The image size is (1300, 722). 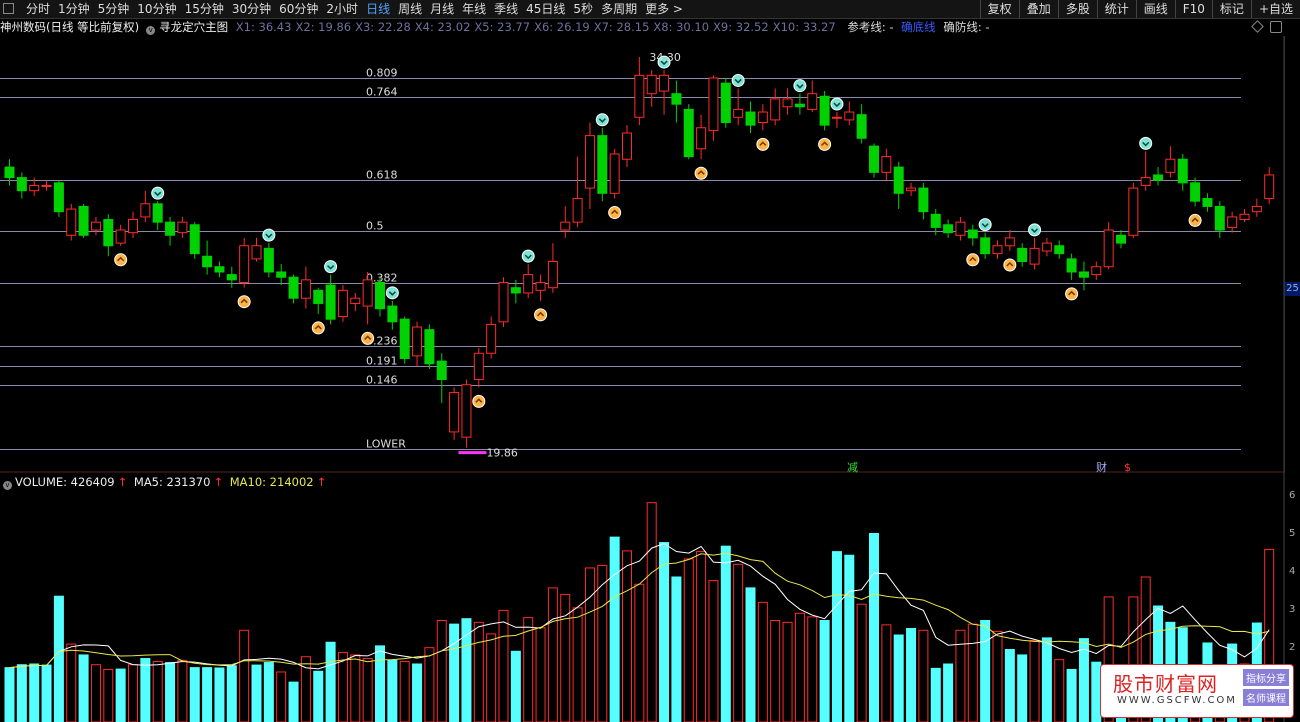 I want to click on toolbar-button-1: 叠加, so click(x=1038, y=9).